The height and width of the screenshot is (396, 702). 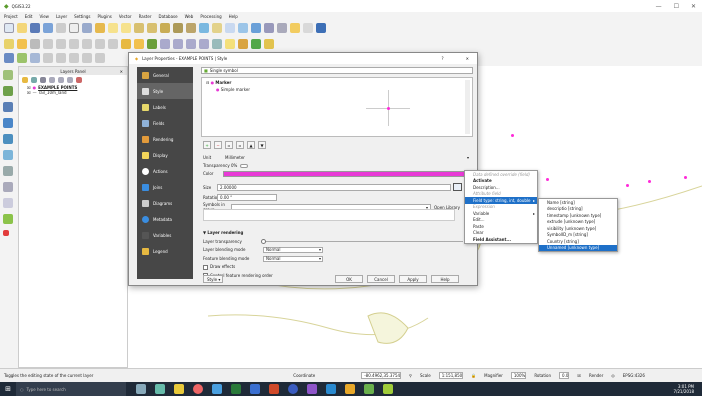 I want to click on size-input: 2.00000, so click(x=334, y=187).